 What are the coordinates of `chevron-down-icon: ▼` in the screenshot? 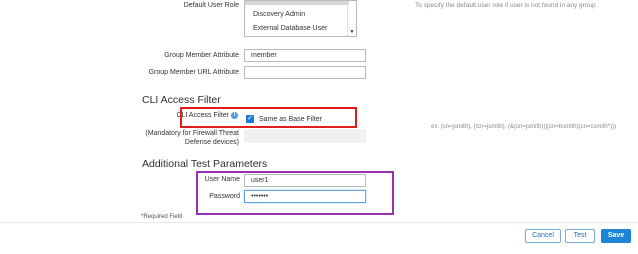 It's located at (352, 32).